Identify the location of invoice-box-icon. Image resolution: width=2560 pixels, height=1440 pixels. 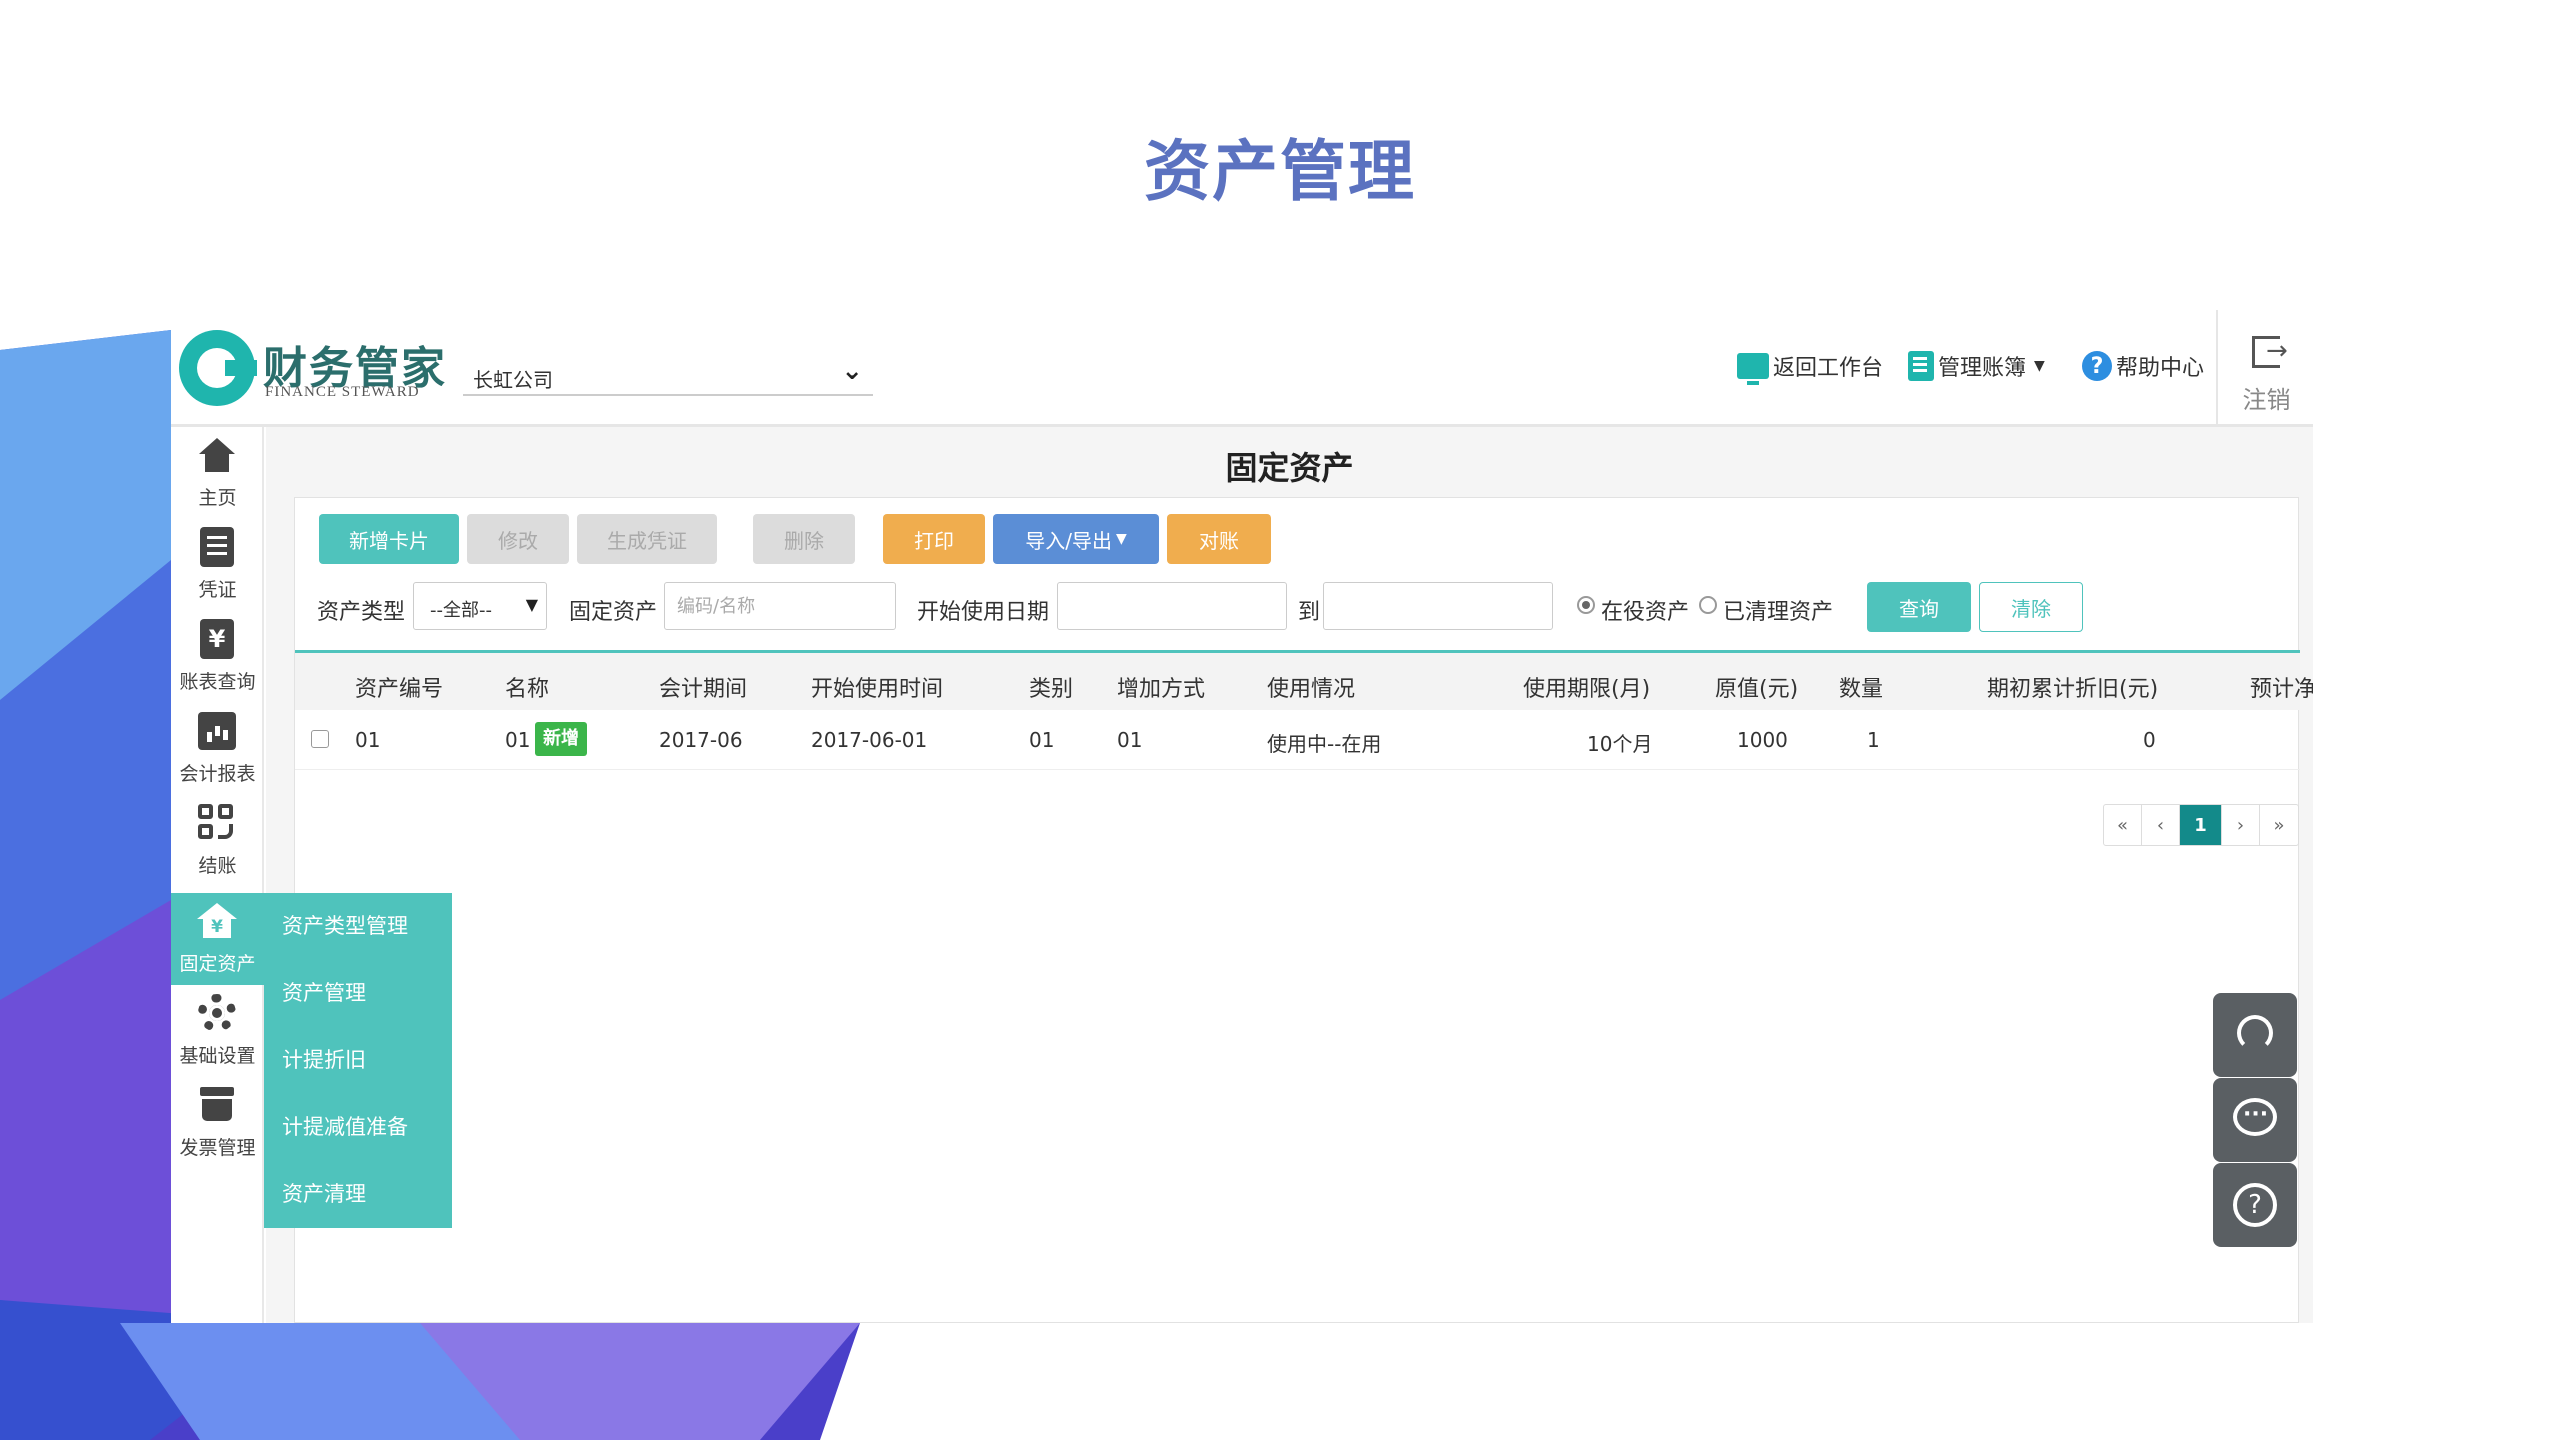
(217, 1105).